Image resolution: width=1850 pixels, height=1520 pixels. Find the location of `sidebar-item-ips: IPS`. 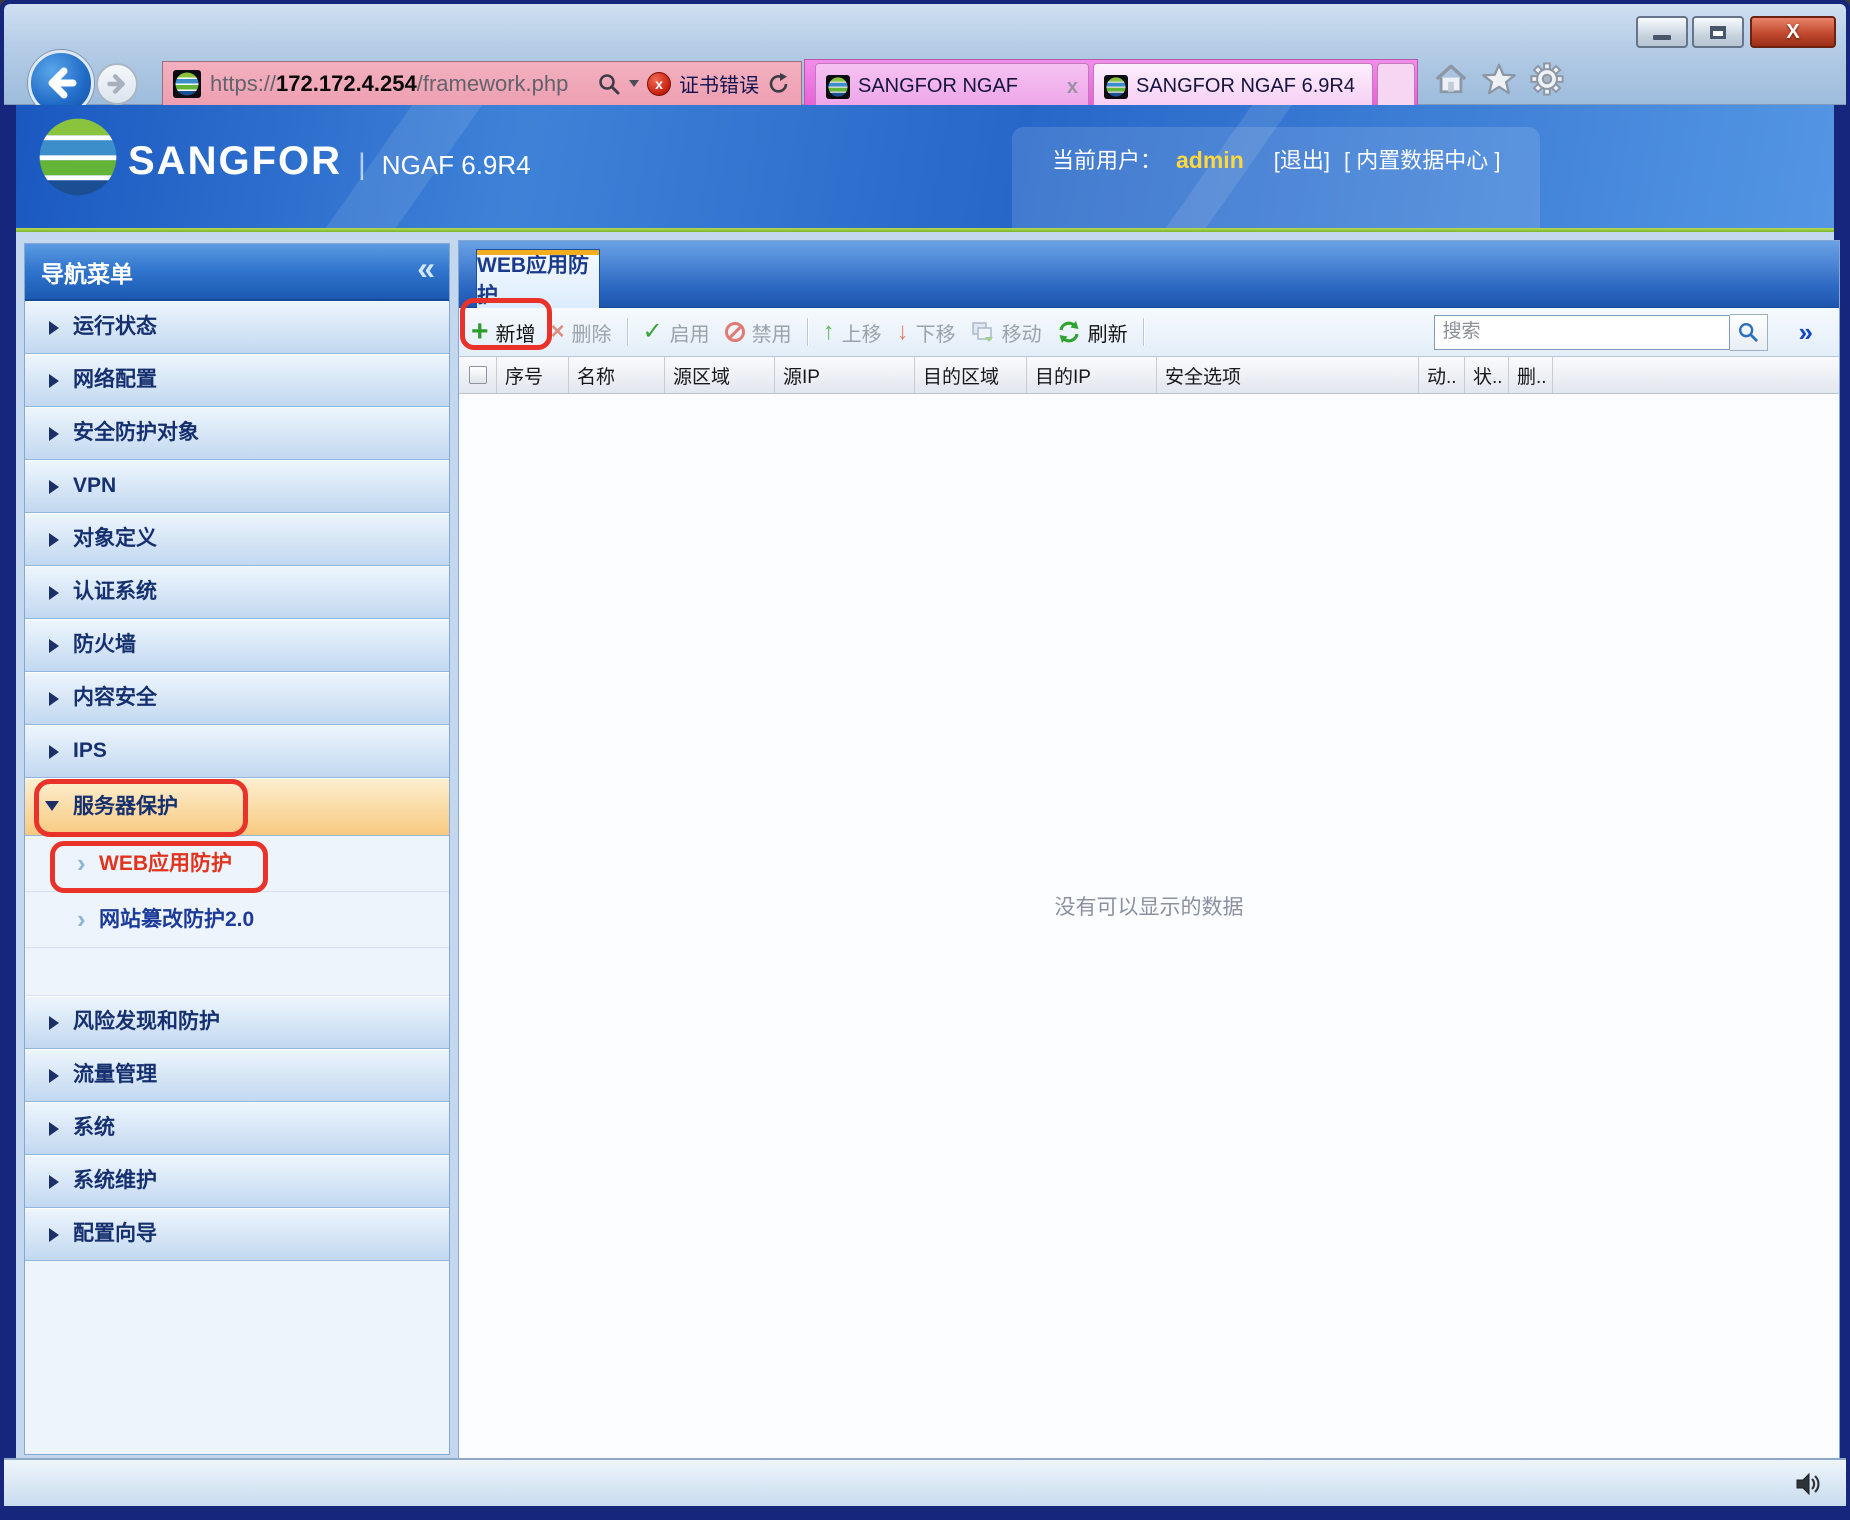

sidebar-item-ips: IPS is located at coordinates (237, 751).